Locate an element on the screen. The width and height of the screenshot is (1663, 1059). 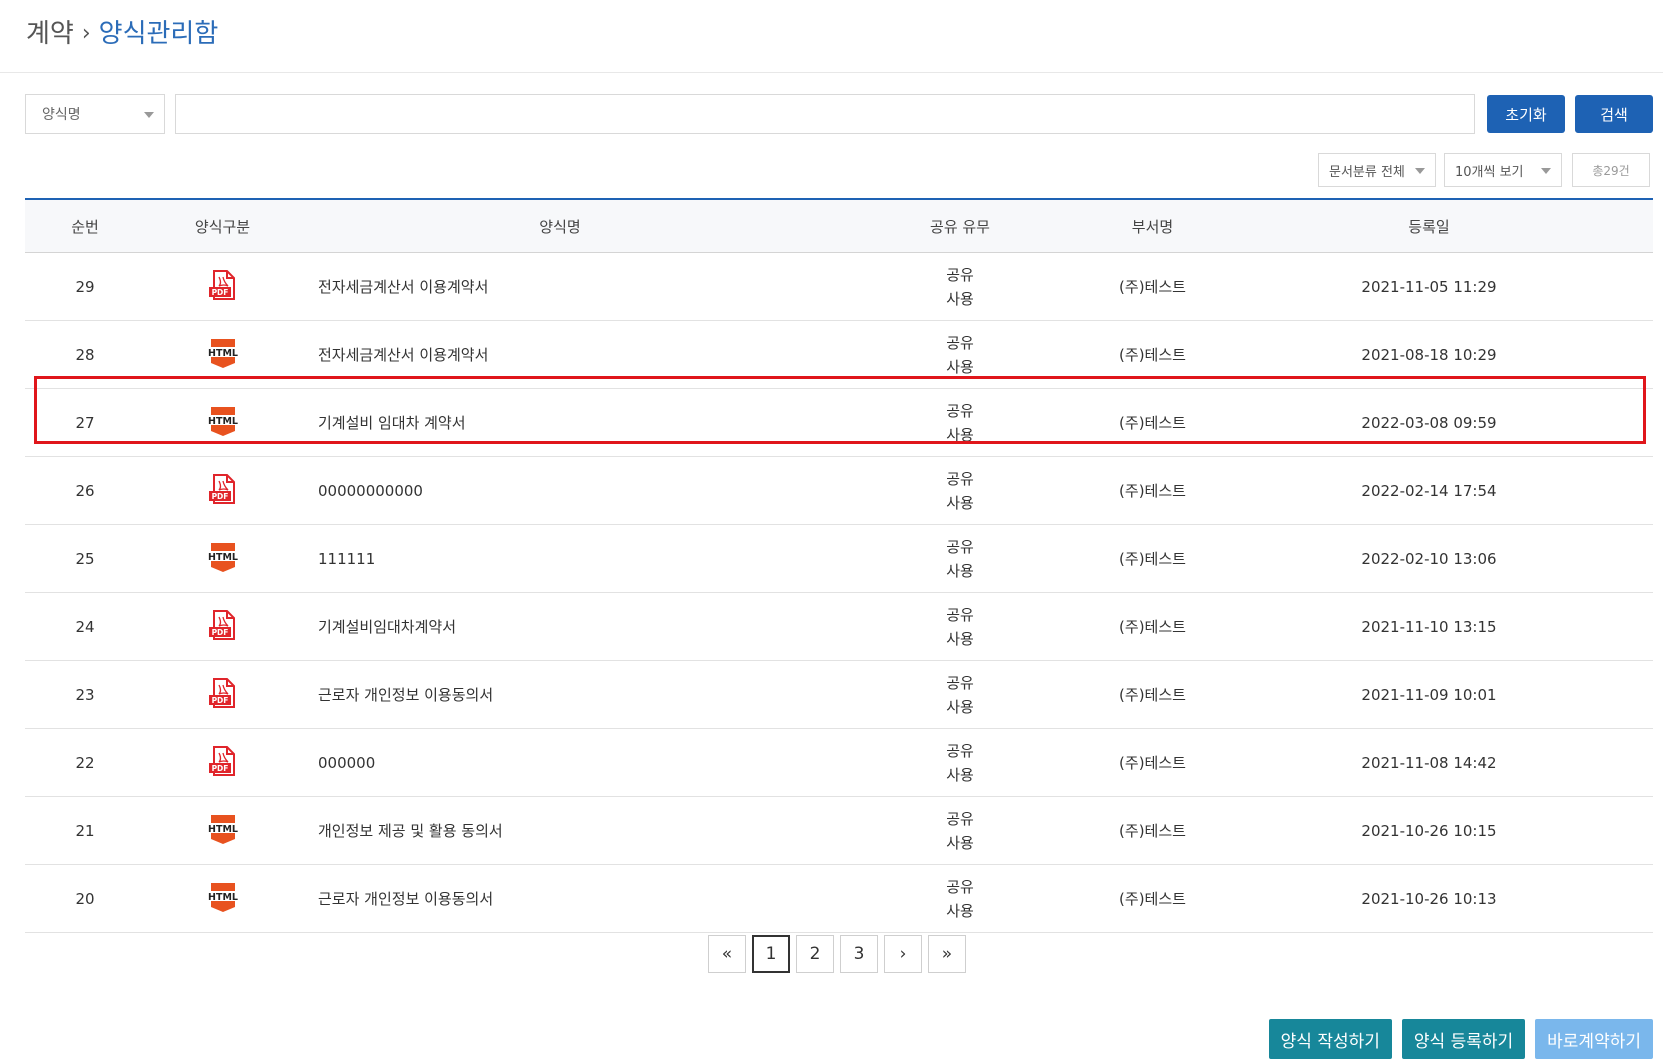
cell-share: 공유사용 is located at coordinates (960, 354).